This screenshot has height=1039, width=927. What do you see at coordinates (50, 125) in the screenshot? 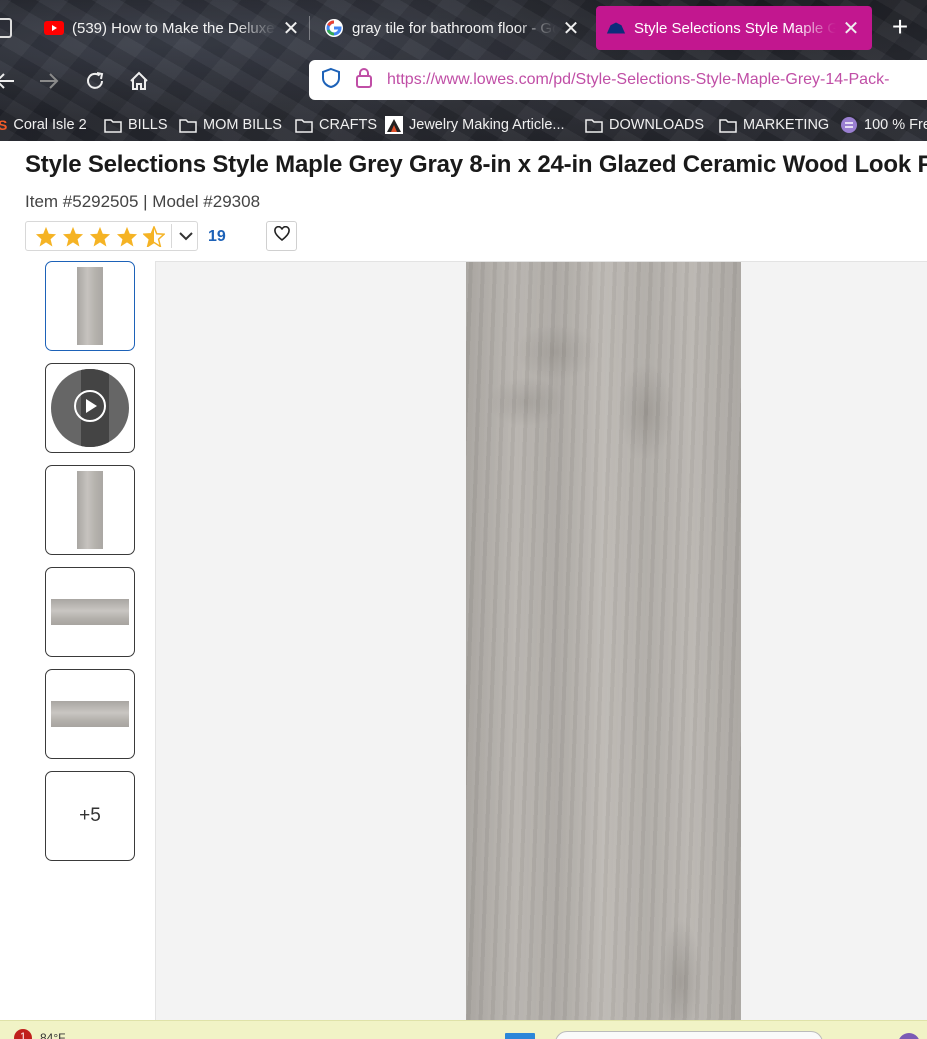
I see `bookmark-label: Coral Isle 2` at bounding box center [50, 125].